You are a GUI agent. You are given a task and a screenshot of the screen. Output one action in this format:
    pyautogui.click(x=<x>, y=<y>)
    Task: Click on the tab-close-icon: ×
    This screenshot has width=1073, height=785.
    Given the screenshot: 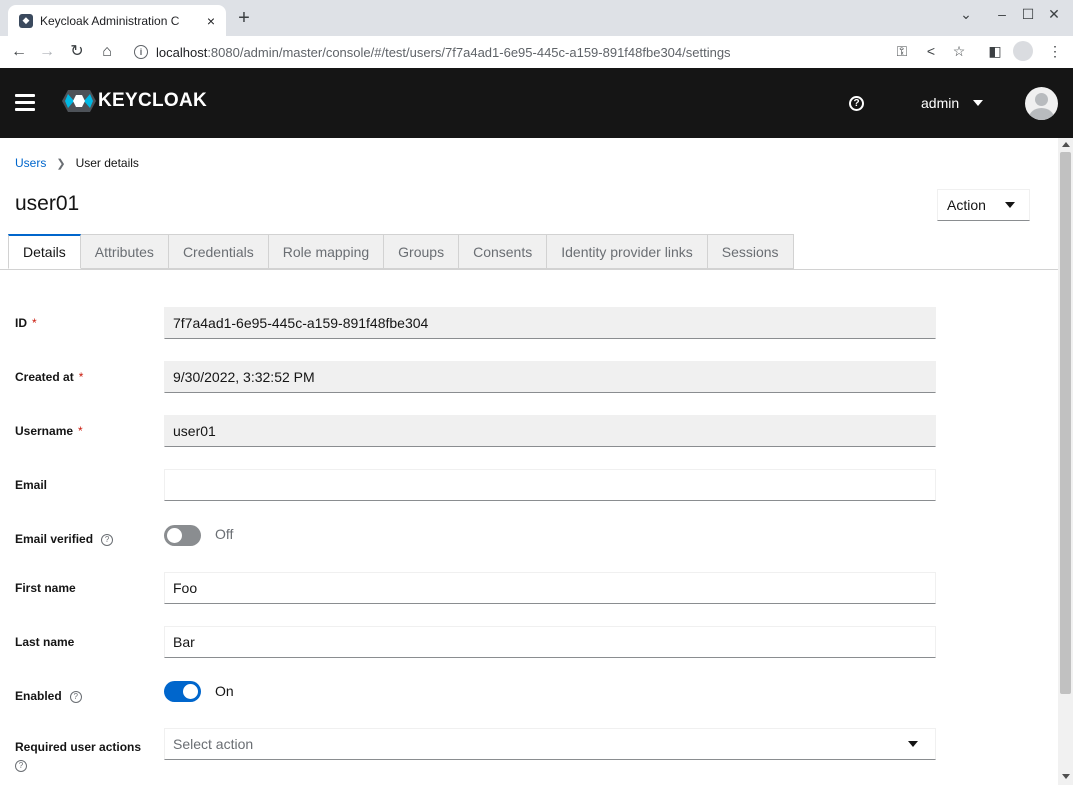 What is the action you would take?
    pyautogui.click(x=211, y=21)
    